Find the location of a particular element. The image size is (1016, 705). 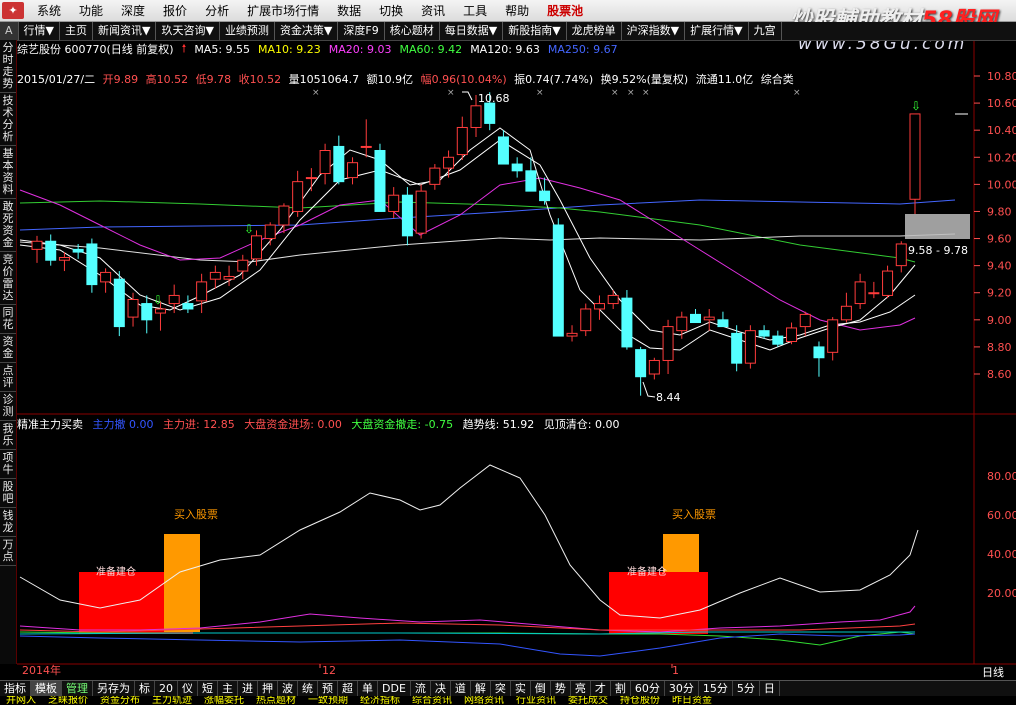

status-item-0: 并网入 is located at coordinates (21, 700).